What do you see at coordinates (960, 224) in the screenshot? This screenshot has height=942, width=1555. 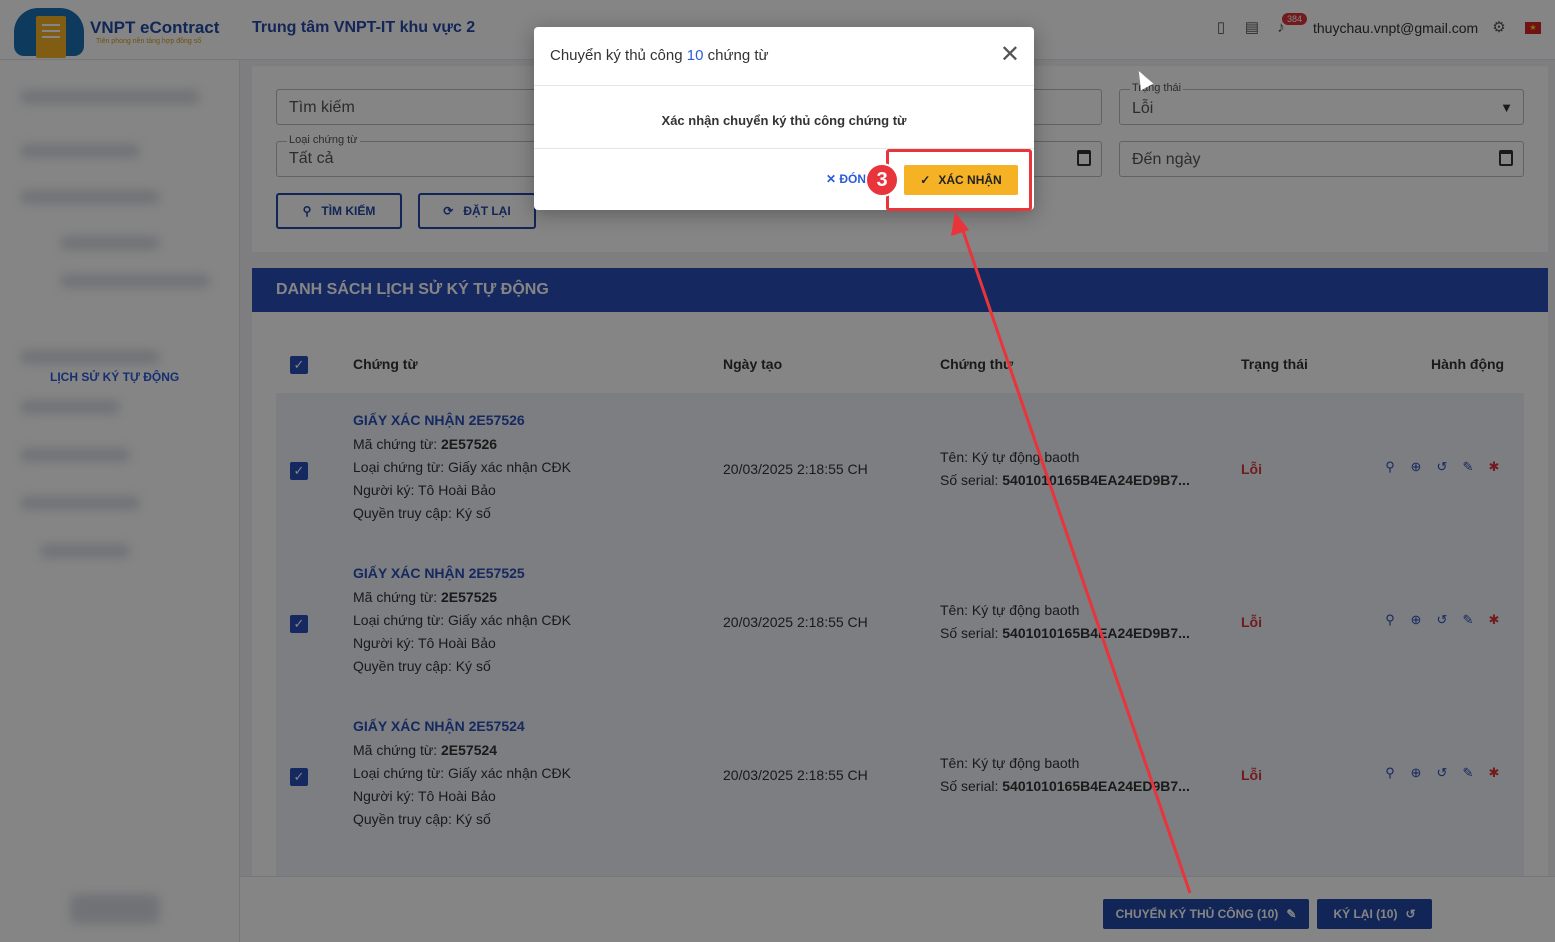 I see `annotation-arrow-head` at bounding box center [960, 224].